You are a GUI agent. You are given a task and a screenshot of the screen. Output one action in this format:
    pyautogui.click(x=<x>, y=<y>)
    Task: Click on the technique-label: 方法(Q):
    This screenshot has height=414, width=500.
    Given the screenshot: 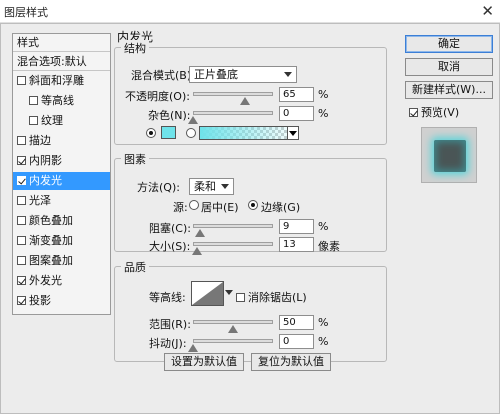 What is the action you would take?
    pyautogui.click(x=158, y=187)
    